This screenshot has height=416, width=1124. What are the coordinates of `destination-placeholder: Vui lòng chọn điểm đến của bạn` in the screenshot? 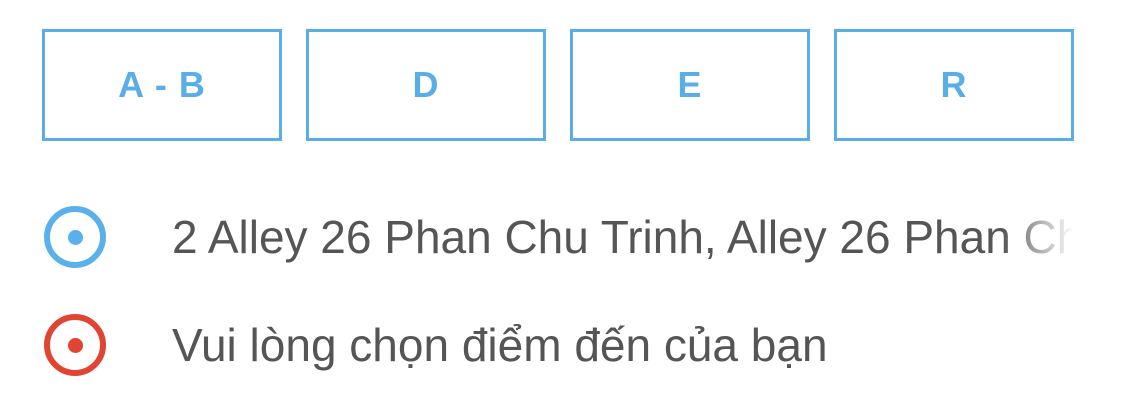 It's located at (623, 345).